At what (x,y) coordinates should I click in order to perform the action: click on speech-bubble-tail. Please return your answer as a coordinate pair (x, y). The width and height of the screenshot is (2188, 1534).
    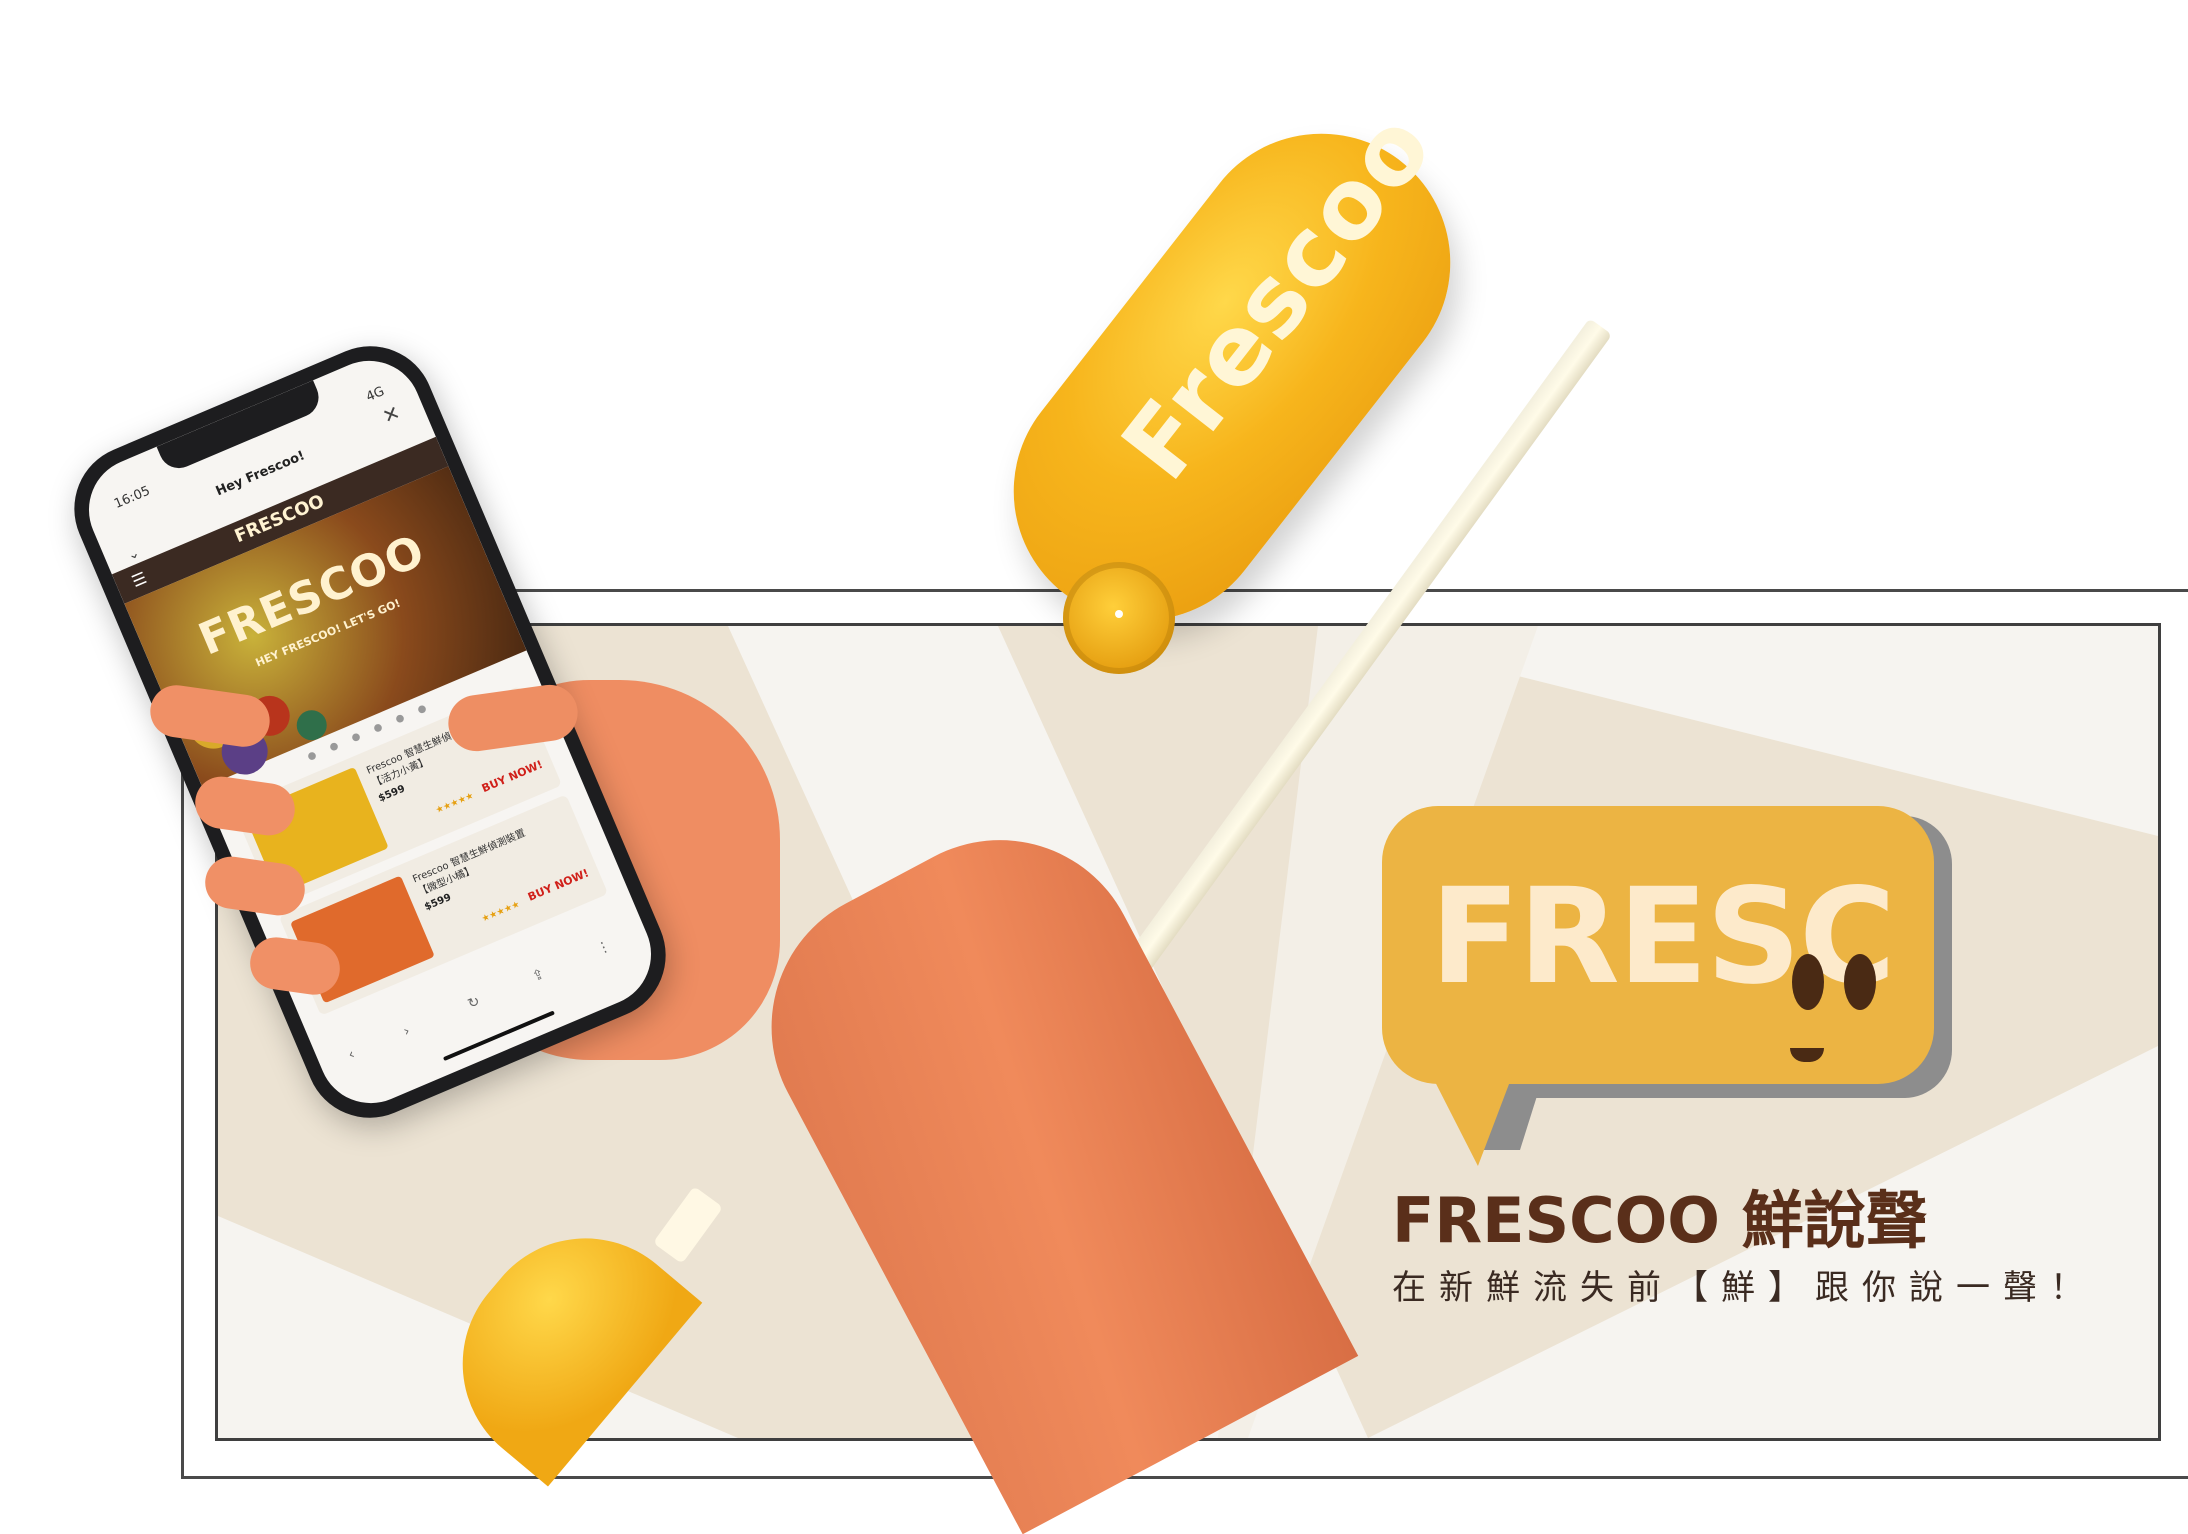
    Looking at the image, I should click on (1480, 1121).